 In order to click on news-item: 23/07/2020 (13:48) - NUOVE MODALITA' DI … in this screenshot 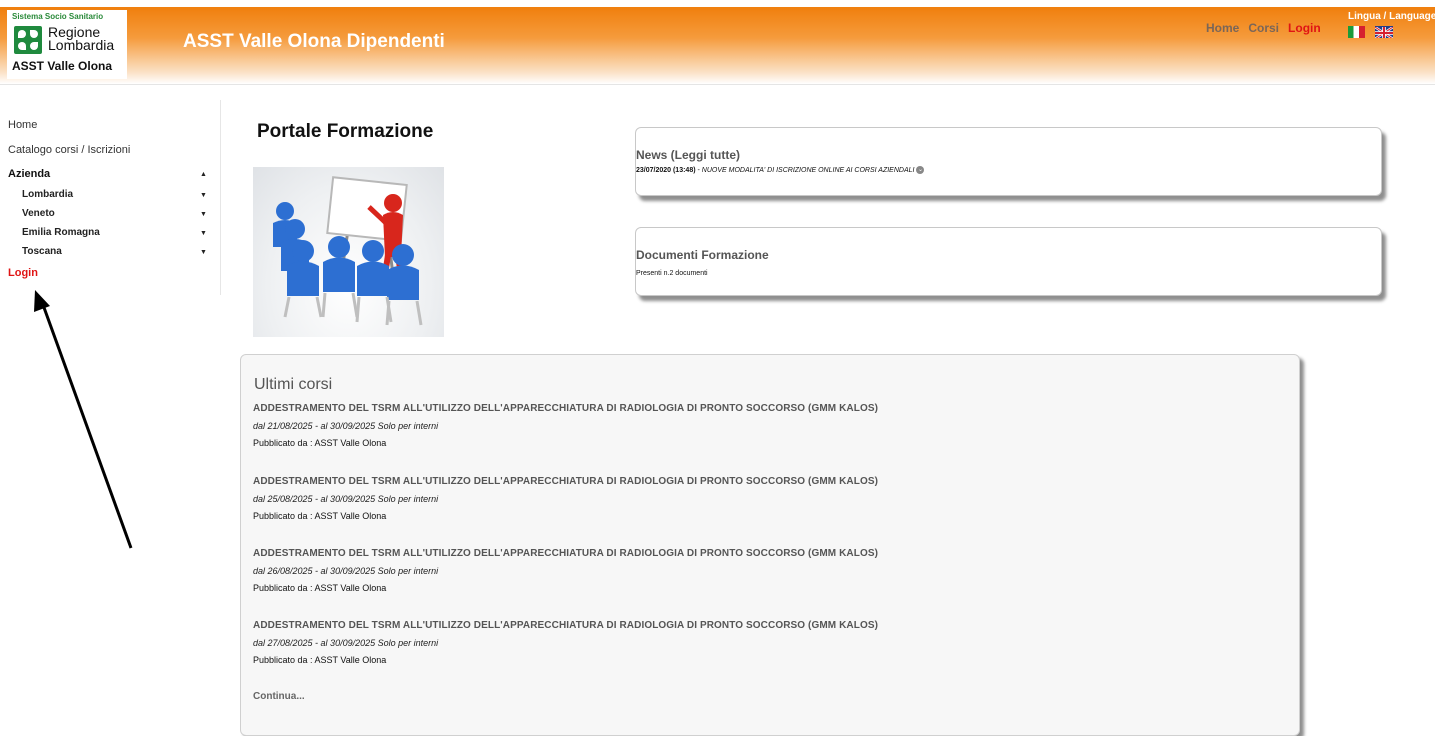, I will do `click(780, 170)`.